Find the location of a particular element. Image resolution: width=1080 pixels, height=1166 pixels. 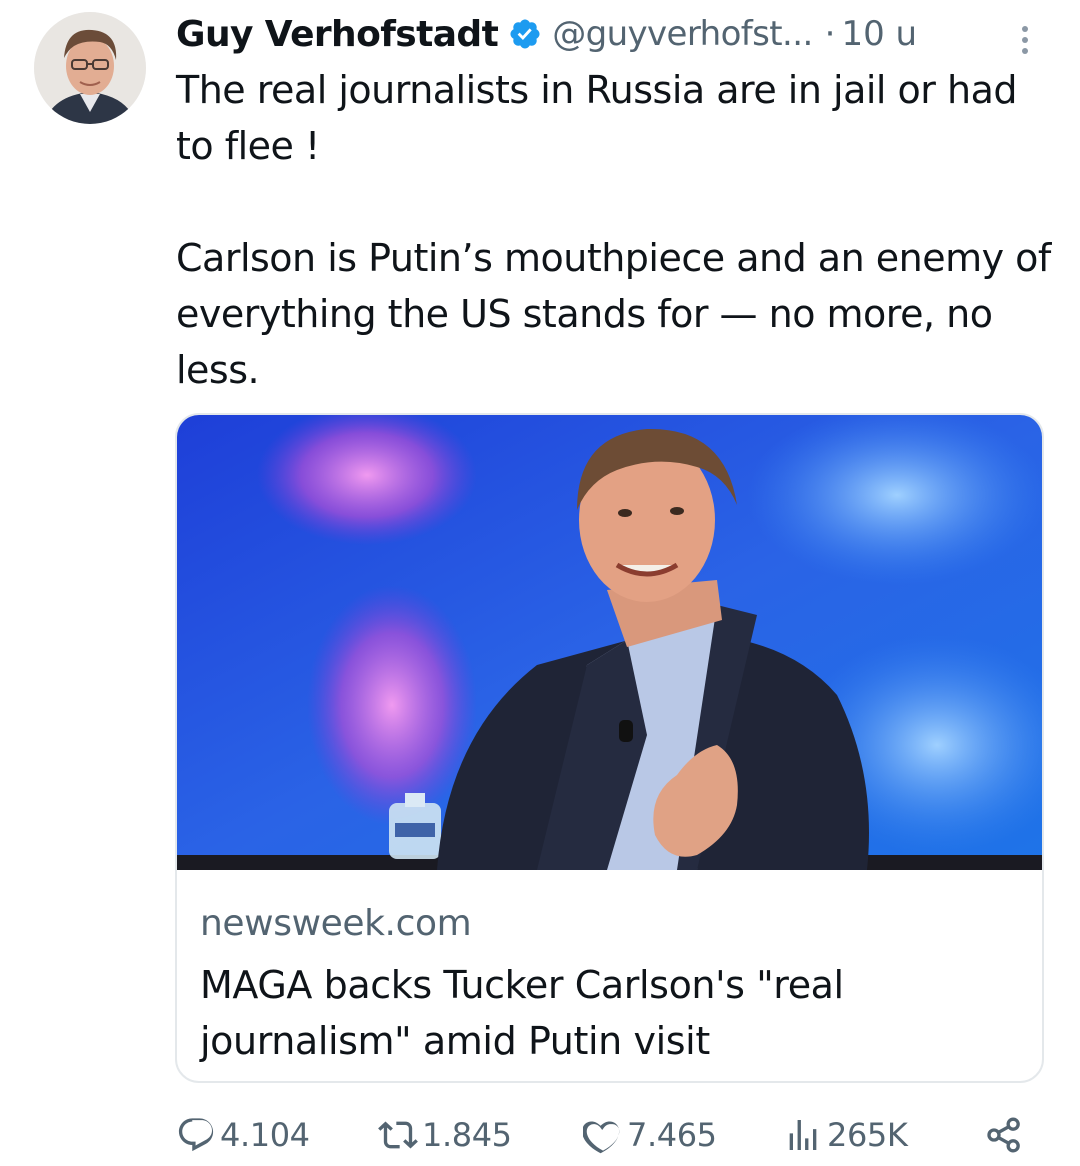

card-domain: newsweek.com is located at coordinates (336, 923).